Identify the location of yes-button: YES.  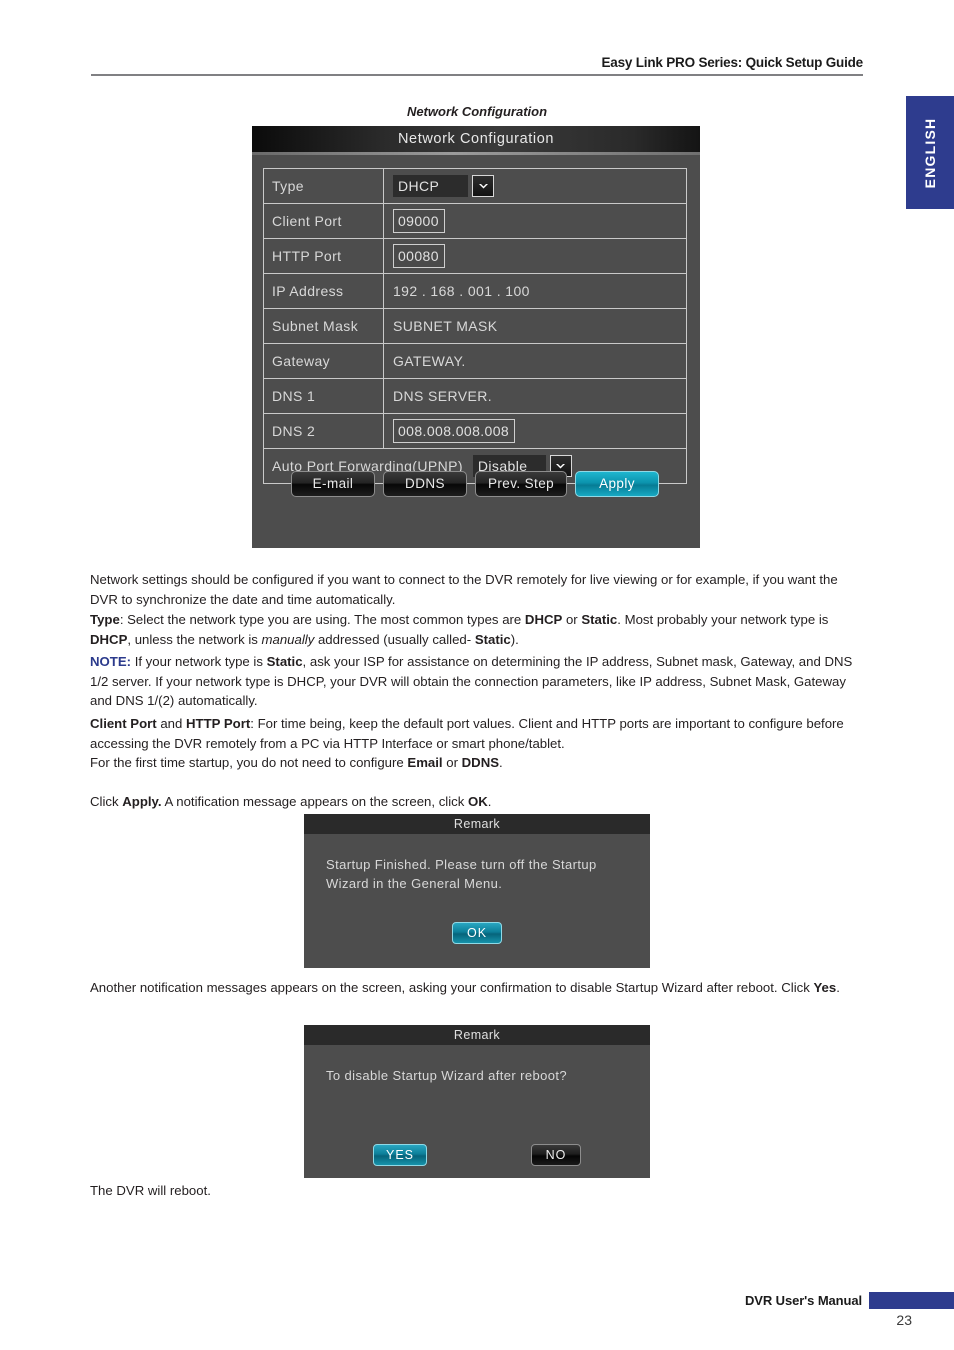
(399, 1155).